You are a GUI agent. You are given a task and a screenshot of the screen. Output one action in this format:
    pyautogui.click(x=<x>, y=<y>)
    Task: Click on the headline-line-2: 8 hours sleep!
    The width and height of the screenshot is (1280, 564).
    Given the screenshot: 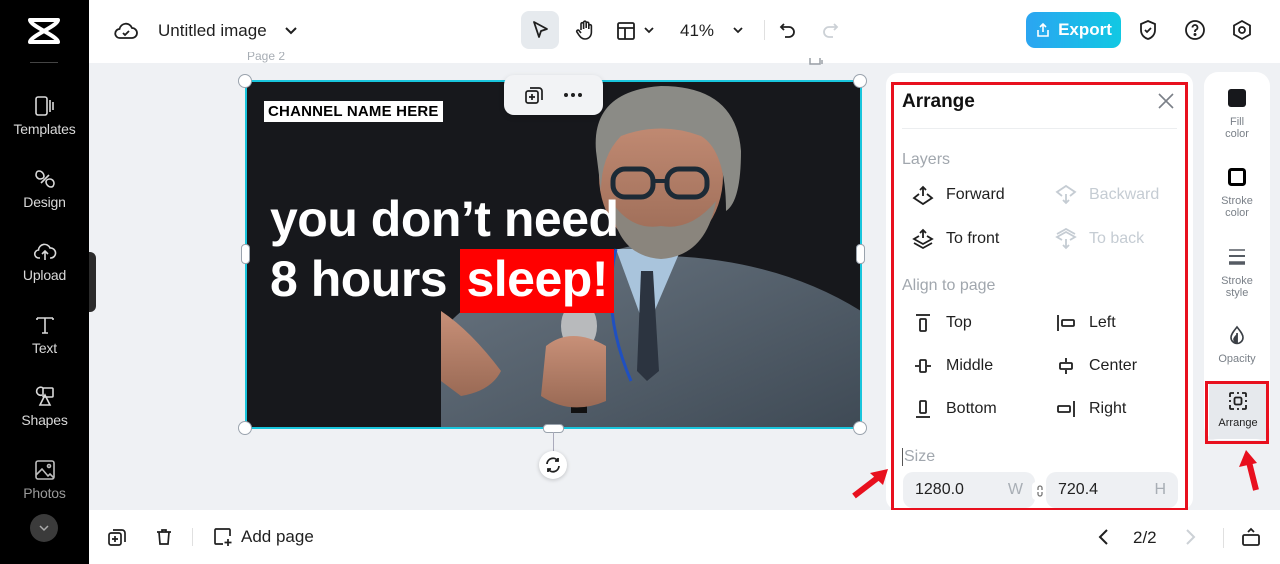 What is the action you would take?
    pyautogui.click(x=444, y=281)
    